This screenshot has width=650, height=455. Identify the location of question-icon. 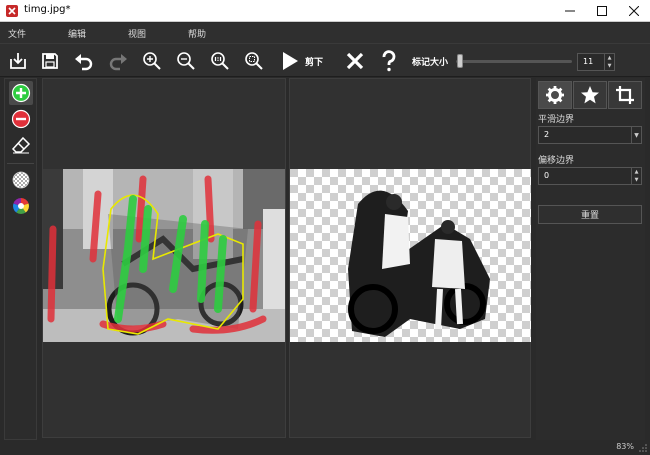
(389, 61).